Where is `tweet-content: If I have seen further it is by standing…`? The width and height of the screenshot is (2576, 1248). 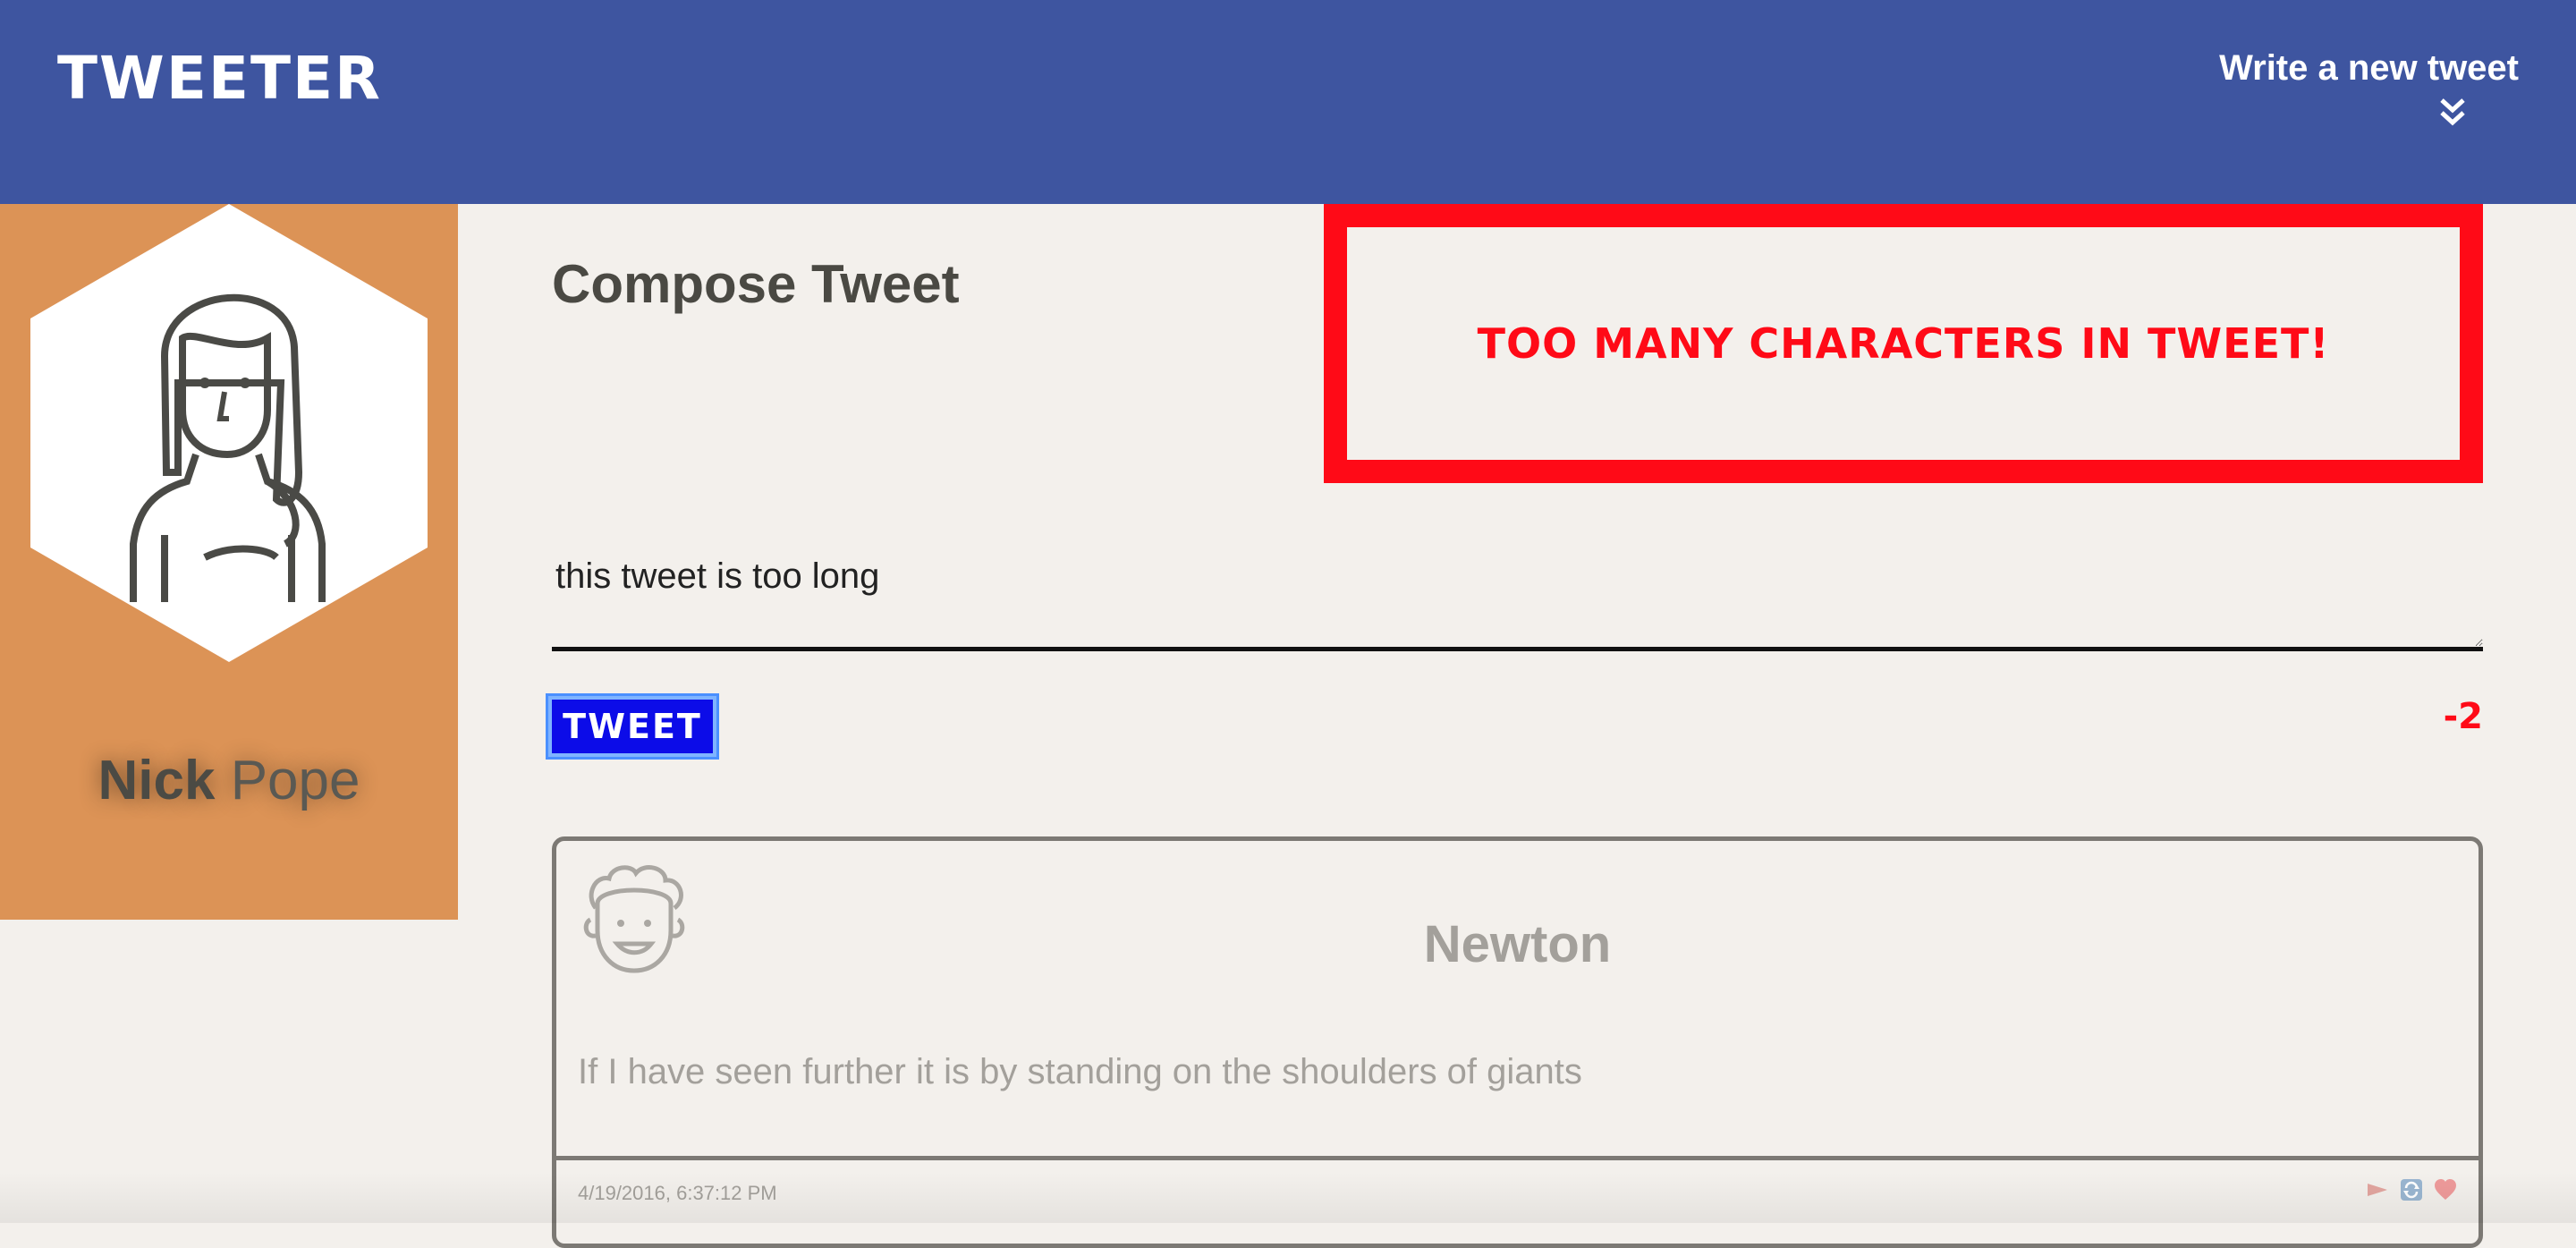
tweet-content: If I have seen further it is by standing… is located at coordinates (1080, 1071).